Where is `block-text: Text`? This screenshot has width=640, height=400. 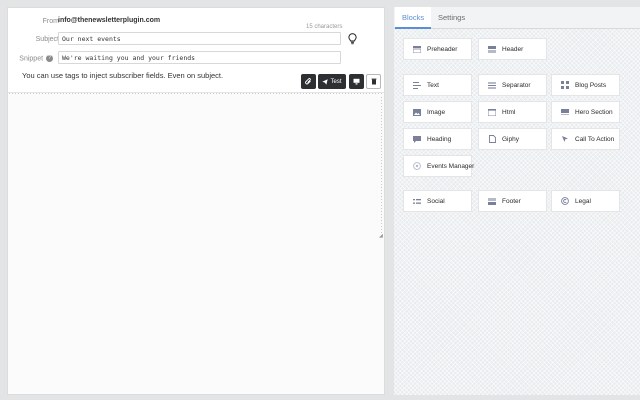 block-text: Text is located at coordinates (437, 85).